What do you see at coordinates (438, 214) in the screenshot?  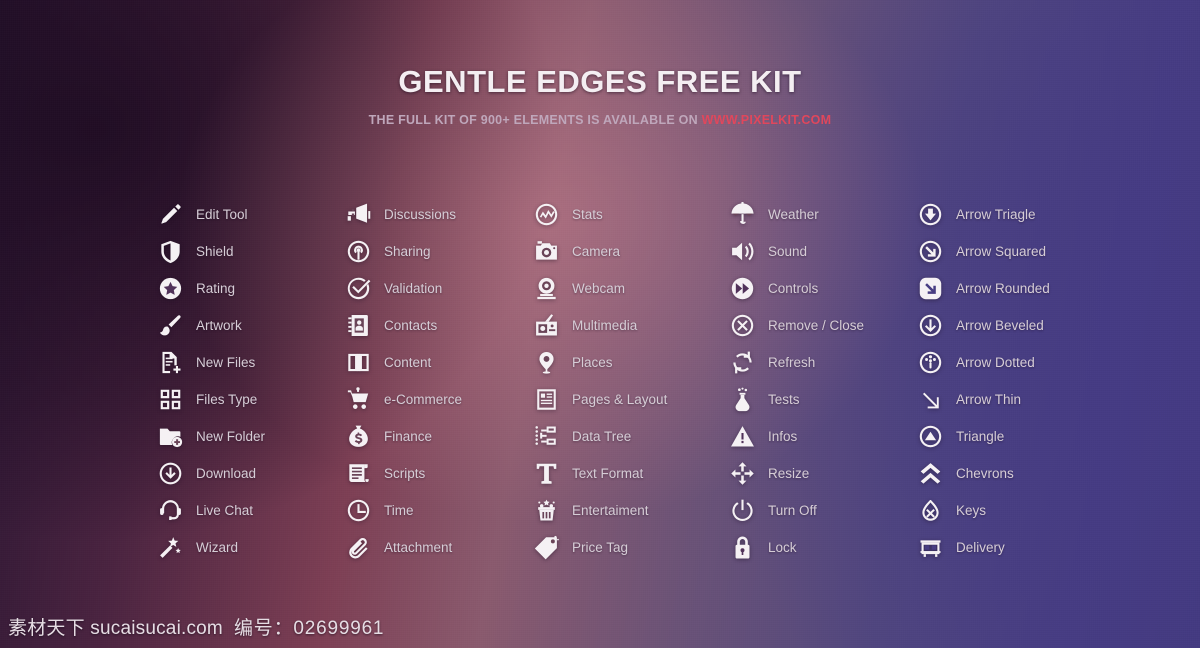 I see `icon-item: Discussions` at bounding box center [438, 214].